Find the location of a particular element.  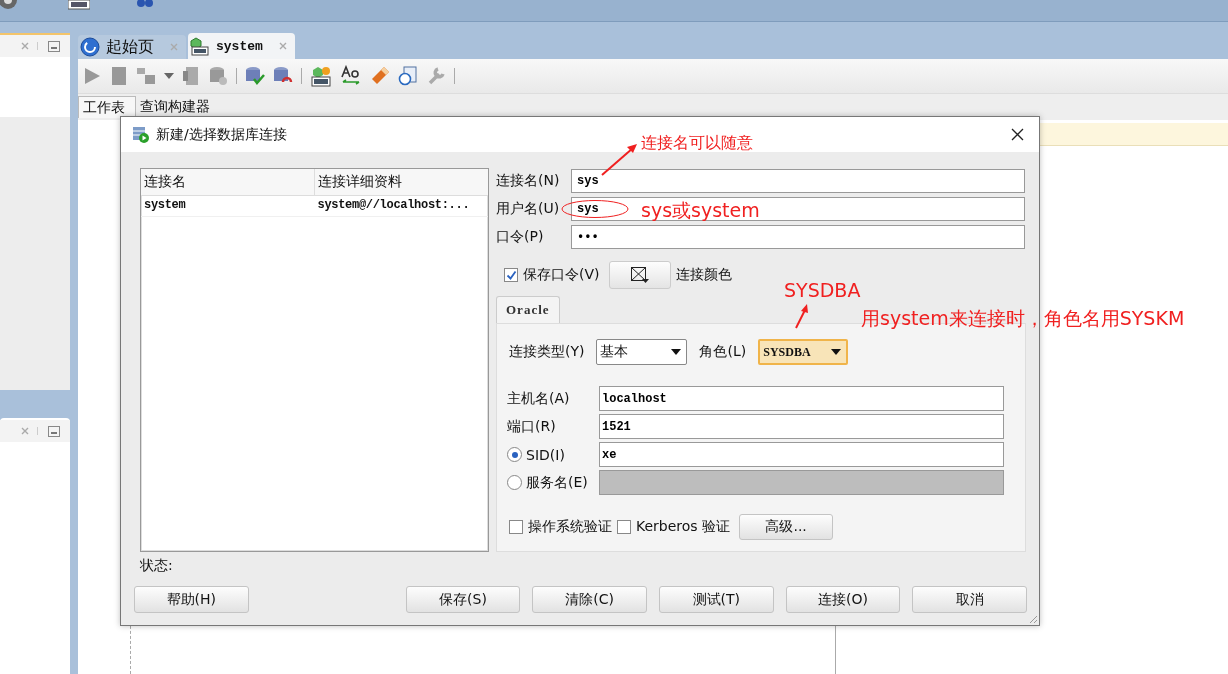

field-label: 主机名(A) is located at coordinates (538, 398).